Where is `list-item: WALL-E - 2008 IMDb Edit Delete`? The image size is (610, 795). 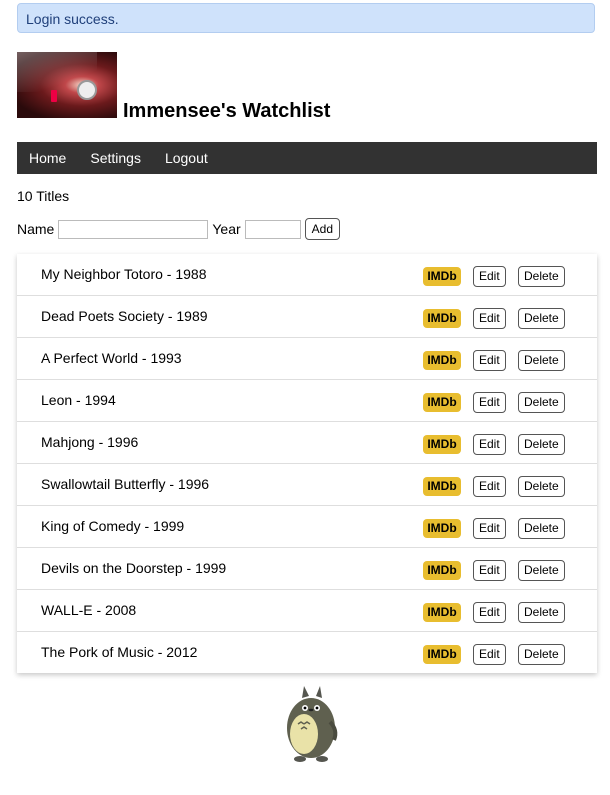
list-item: WALL-E - 2008 IMDb Edit Delete is located at coordinates (307, 611).